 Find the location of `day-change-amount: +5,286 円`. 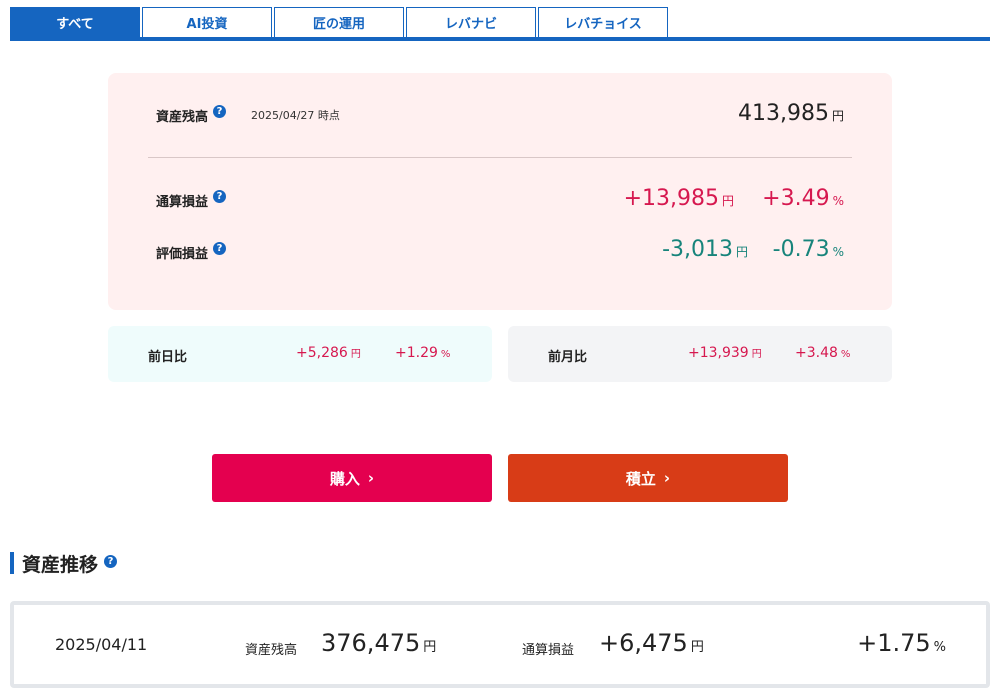

day-change-amount: +5,286 円 is located at coordinates (328, 353).